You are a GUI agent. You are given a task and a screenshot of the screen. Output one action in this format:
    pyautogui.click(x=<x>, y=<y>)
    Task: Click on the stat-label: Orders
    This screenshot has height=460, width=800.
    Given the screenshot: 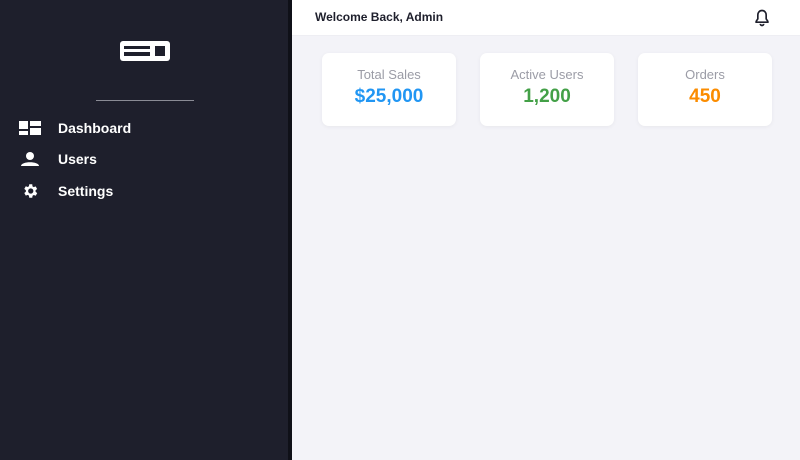 What is the action you would take?
    pyautogui.click(x=705, y=74)
    